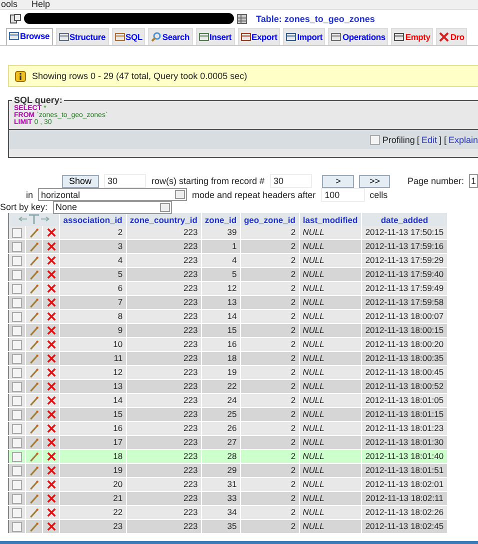  Describe the element at coordinates (228, 303) in the screenshot. I see `table-row: 7 223 13 2 NULL 2012-11-13 17:59:58` at that location.